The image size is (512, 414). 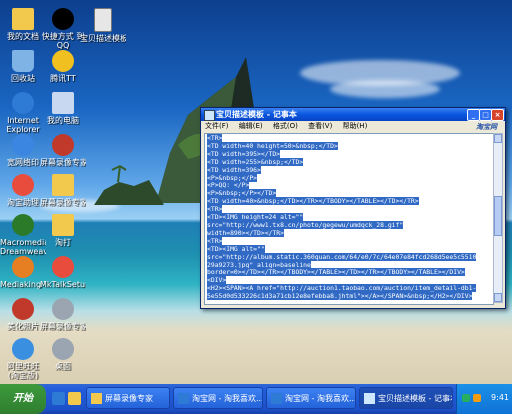 What do you see at coordinates (23, 267) in the screenshot?
I see `mediaking-icon` at bounding box center [23, 267].